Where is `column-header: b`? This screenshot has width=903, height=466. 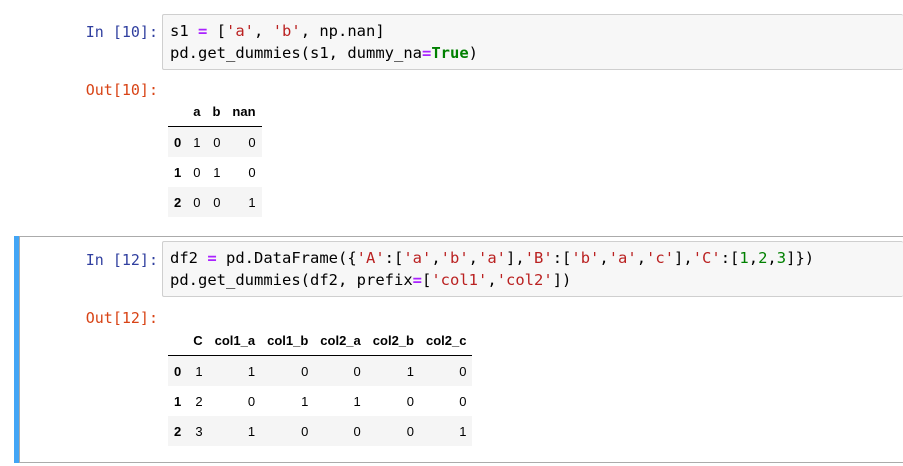 column-header: b is located at coordinates (216, 111).